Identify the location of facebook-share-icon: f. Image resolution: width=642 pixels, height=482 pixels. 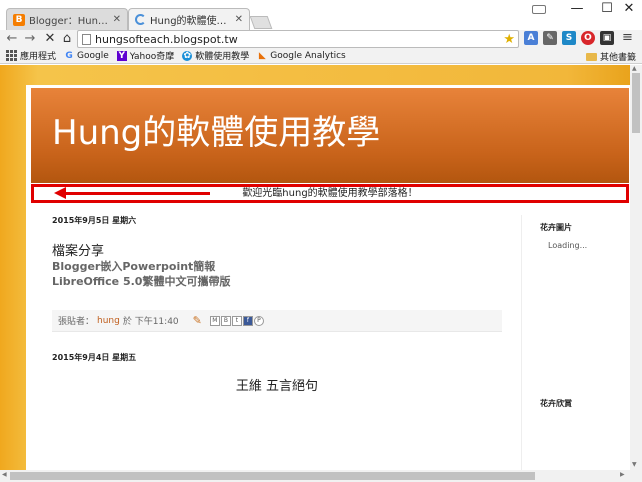
(247, 320).